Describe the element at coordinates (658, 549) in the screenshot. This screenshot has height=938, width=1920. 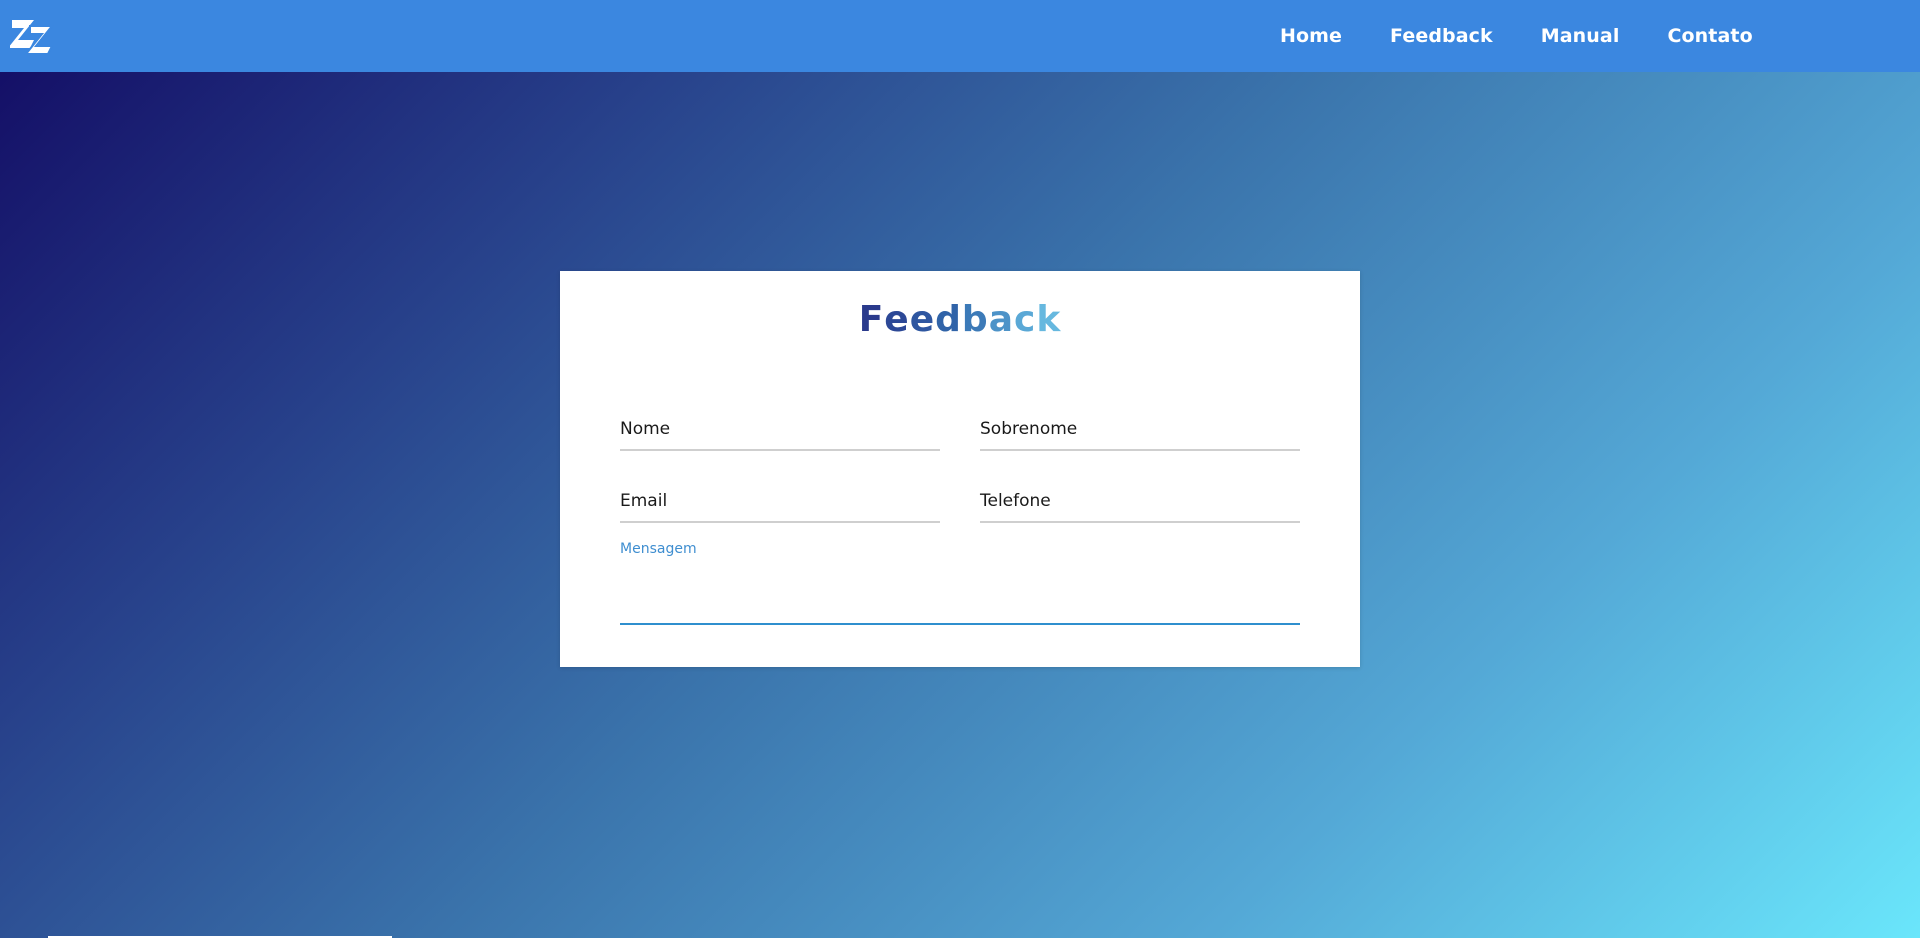
I see `mensagem-label: Mensagem` at that location.